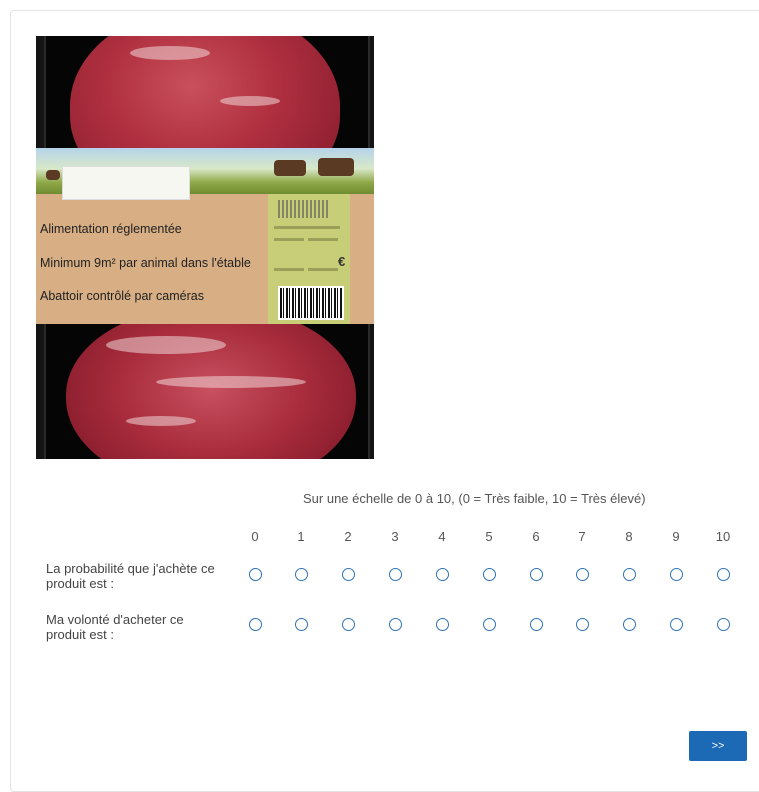 The height and width of the screenshot is (792, 759). What do you see at coordinates (301, 536) in the screenshot?
I see `scale-number: 1` at bounding box center [301, 536].